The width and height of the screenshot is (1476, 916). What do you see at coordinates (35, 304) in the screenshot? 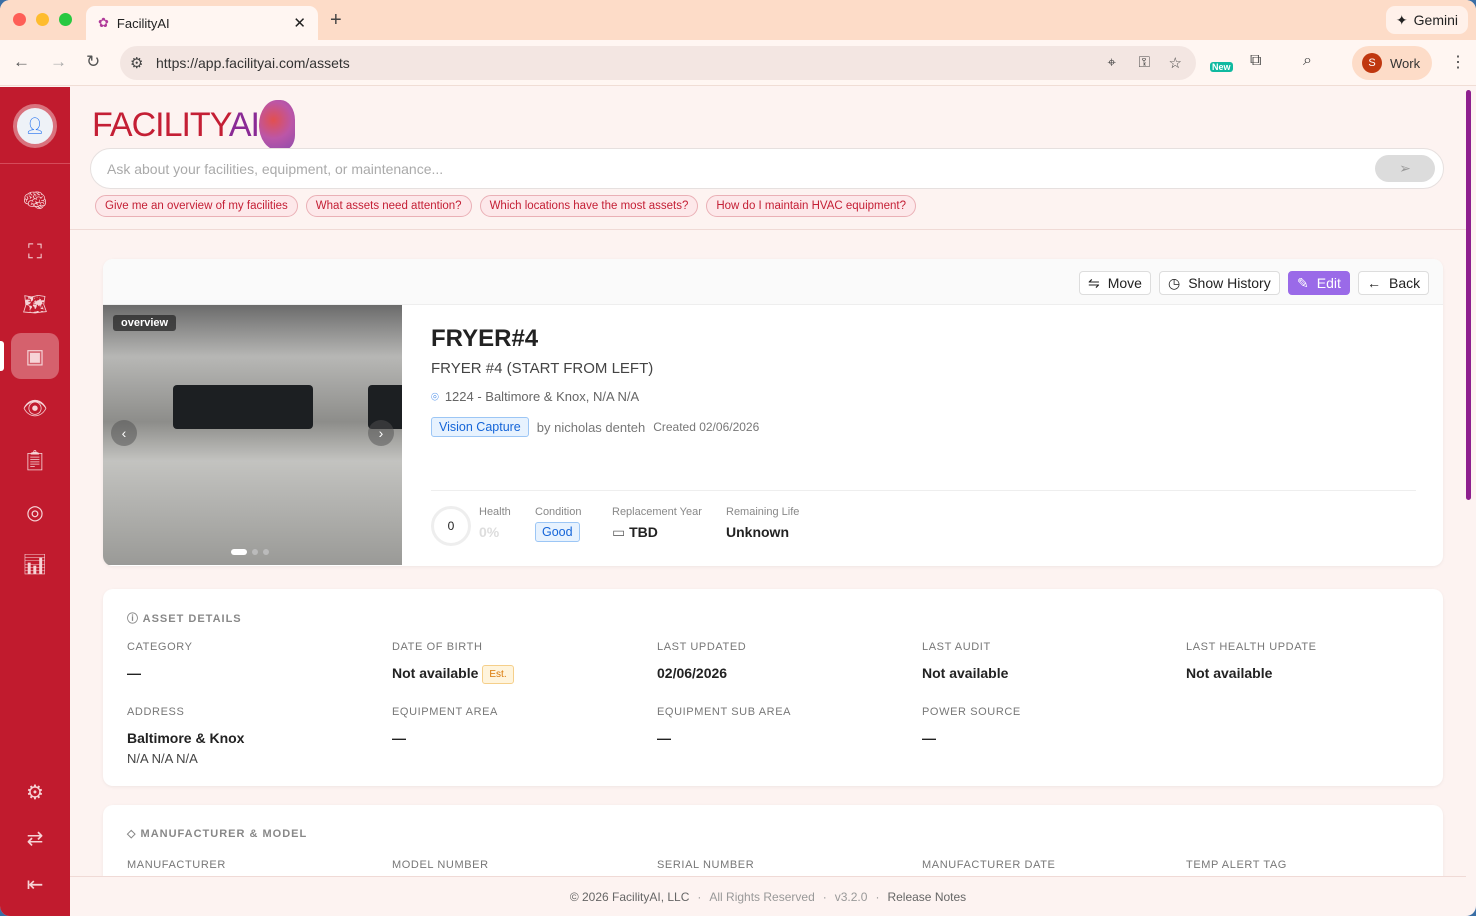
I see `map-icon: 🗺︎` at bounding box center [35, 304].